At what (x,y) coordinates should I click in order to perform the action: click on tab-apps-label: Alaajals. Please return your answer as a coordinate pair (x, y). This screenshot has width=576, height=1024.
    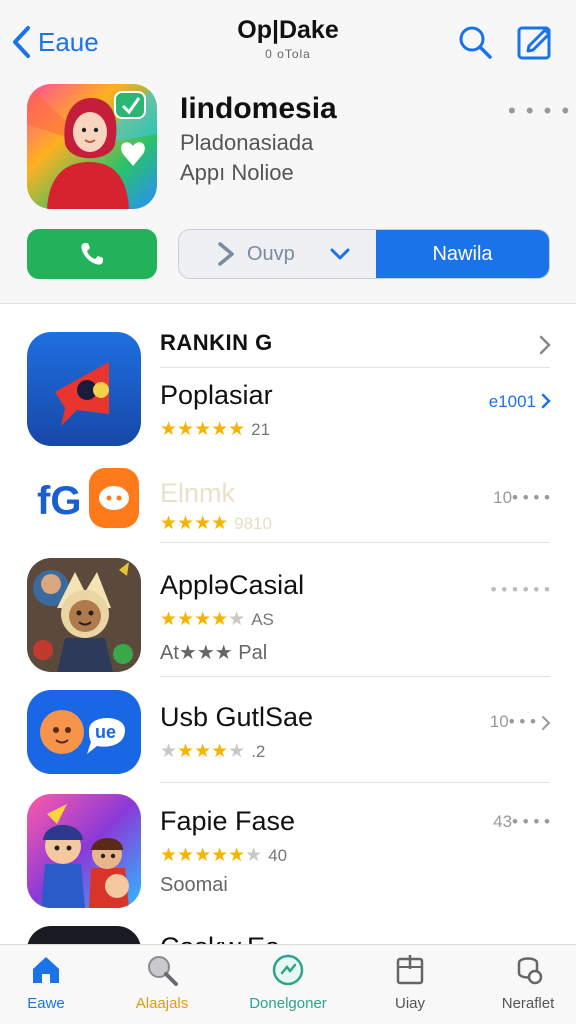
    Looking at the image, I should click on (162, 1003).